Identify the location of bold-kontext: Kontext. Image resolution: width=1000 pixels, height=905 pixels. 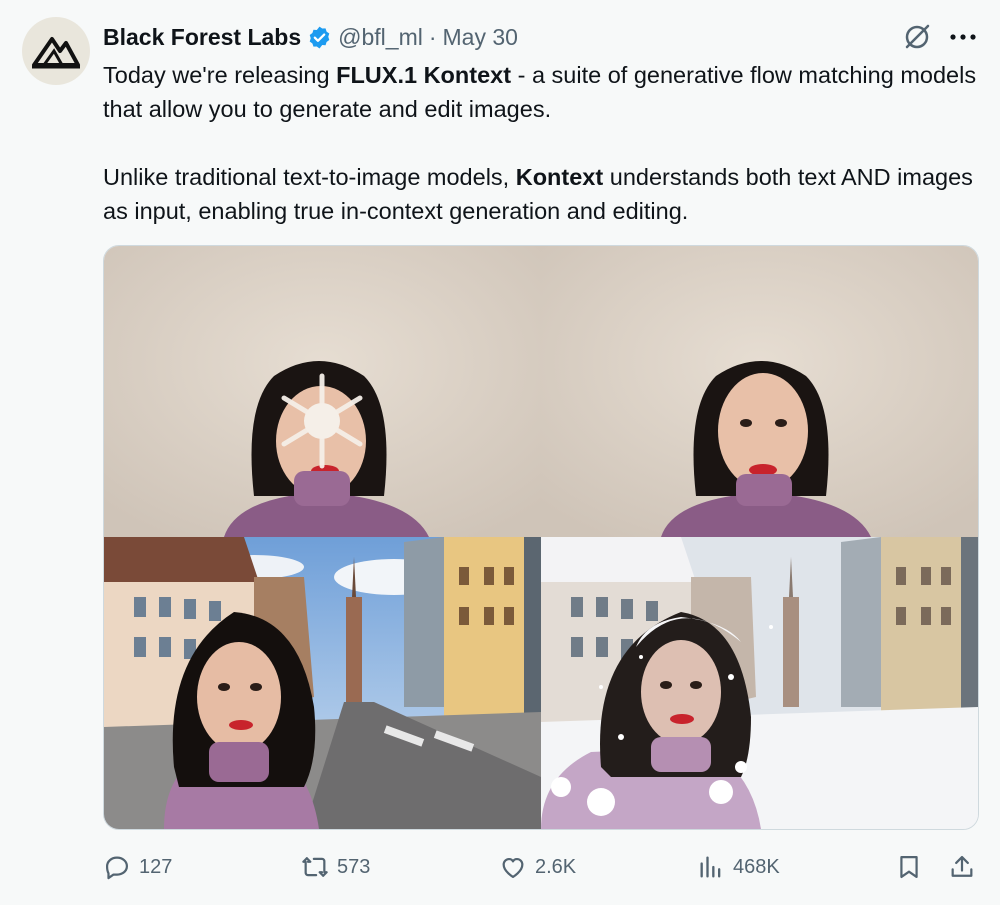
(559, 177).